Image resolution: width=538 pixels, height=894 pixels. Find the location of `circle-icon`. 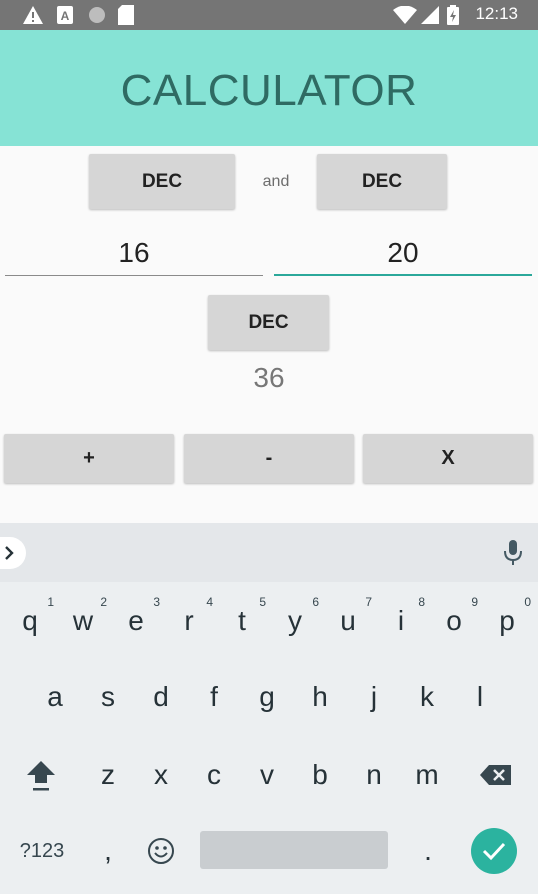

circle-icon is located at coordinates (97, 15).